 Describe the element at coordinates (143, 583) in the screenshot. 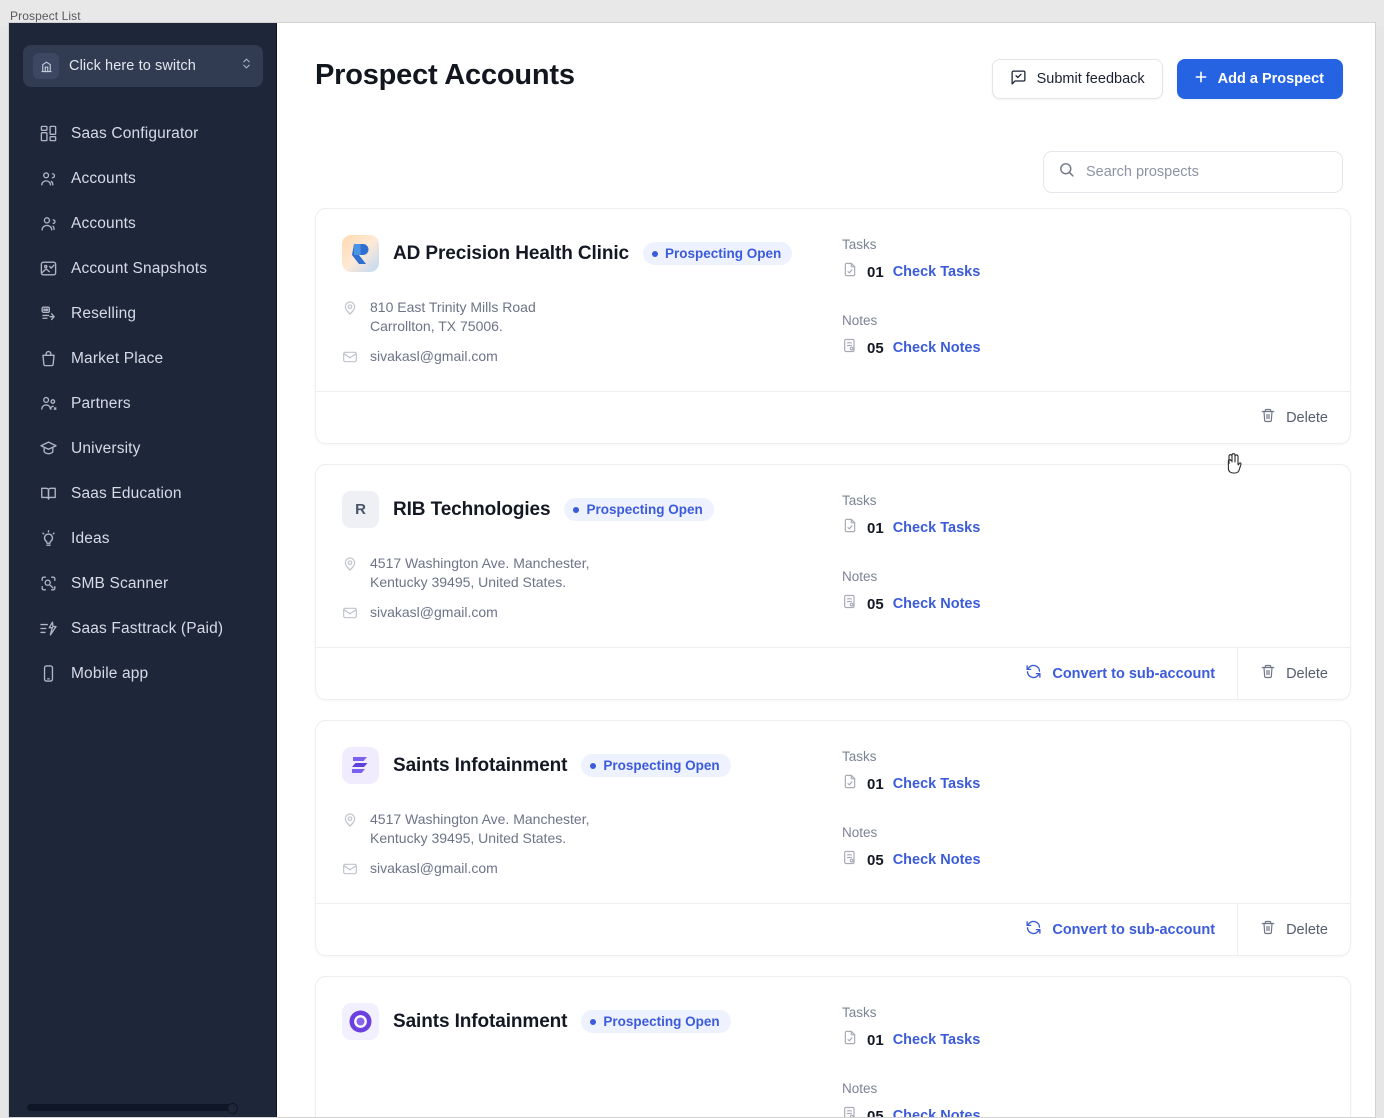

I see `sidebar-item-smb-scanner: SMB Scanner` at that location.